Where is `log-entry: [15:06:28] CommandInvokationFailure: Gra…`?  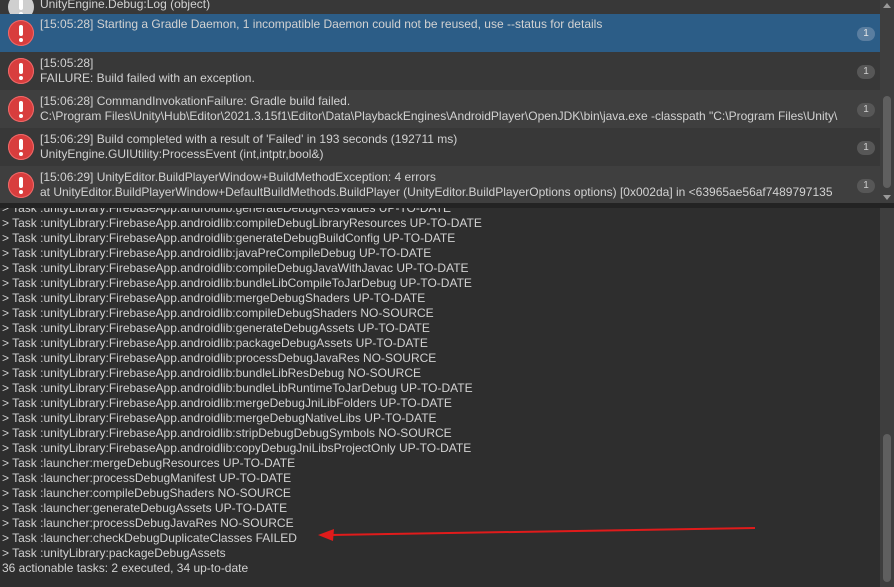
log-entry: [15:06:28] CommandInvokationFailure: Gra… is located at coordinates (440, 109).